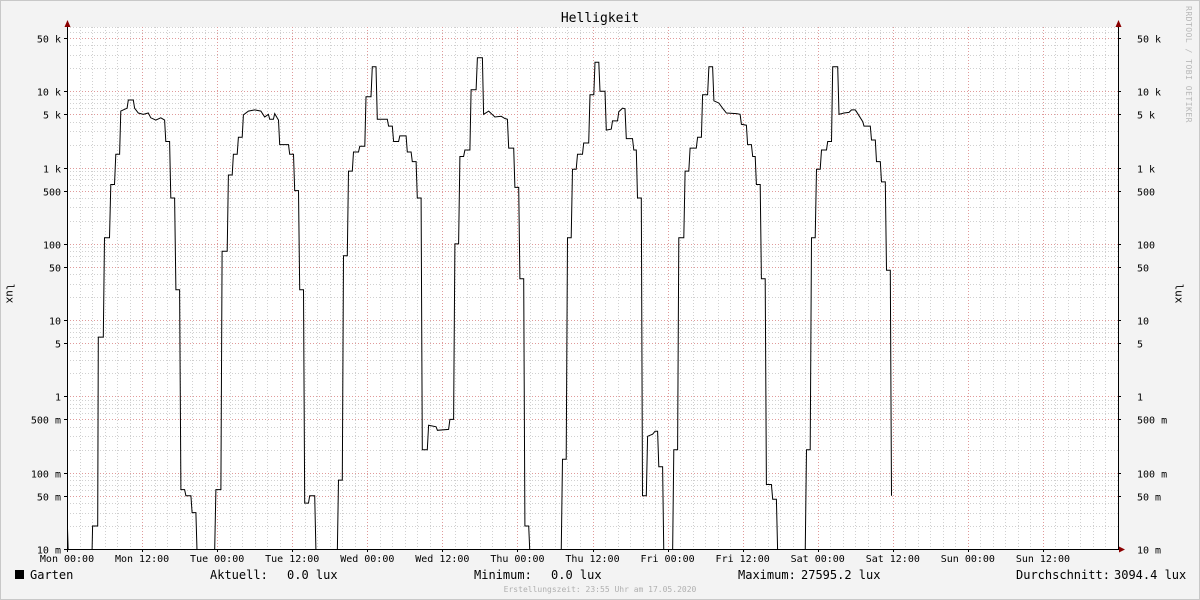 This screenshot has width=1200, height=600. I want to click on y-tick-label-left: 5 k, so click(52, 116).